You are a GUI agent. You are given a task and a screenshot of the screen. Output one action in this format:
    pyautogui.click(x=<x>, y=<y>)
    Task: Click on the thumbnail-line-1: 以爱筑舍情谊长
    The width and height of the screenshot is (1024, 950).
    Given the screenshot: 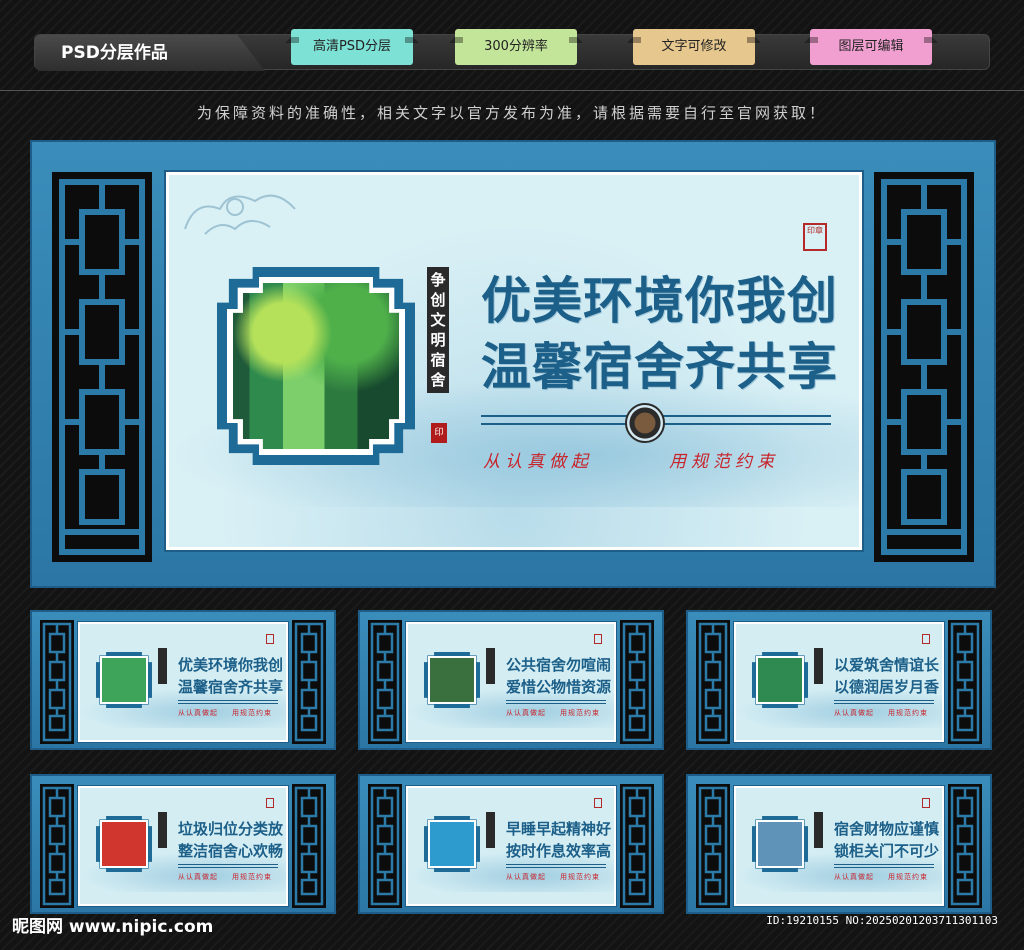 What is the action you would take?
    pyautogui.click(x=887, y=665)
    